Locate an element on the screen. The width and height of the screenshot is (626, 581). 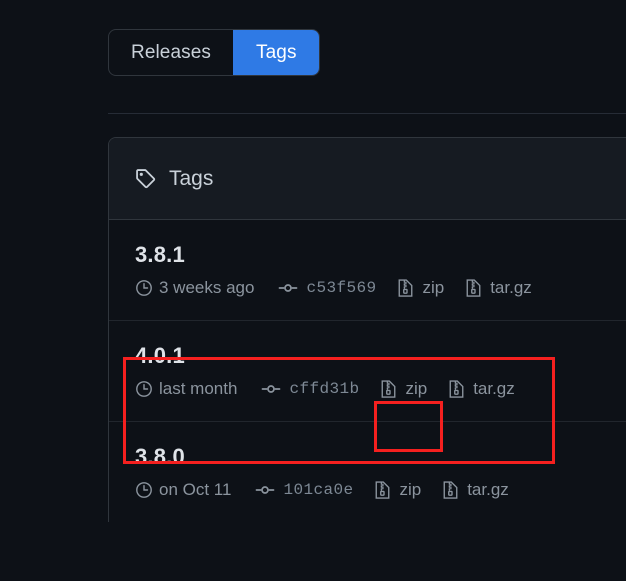
tag-timestamp: last month is located at coordinates (186, 389).